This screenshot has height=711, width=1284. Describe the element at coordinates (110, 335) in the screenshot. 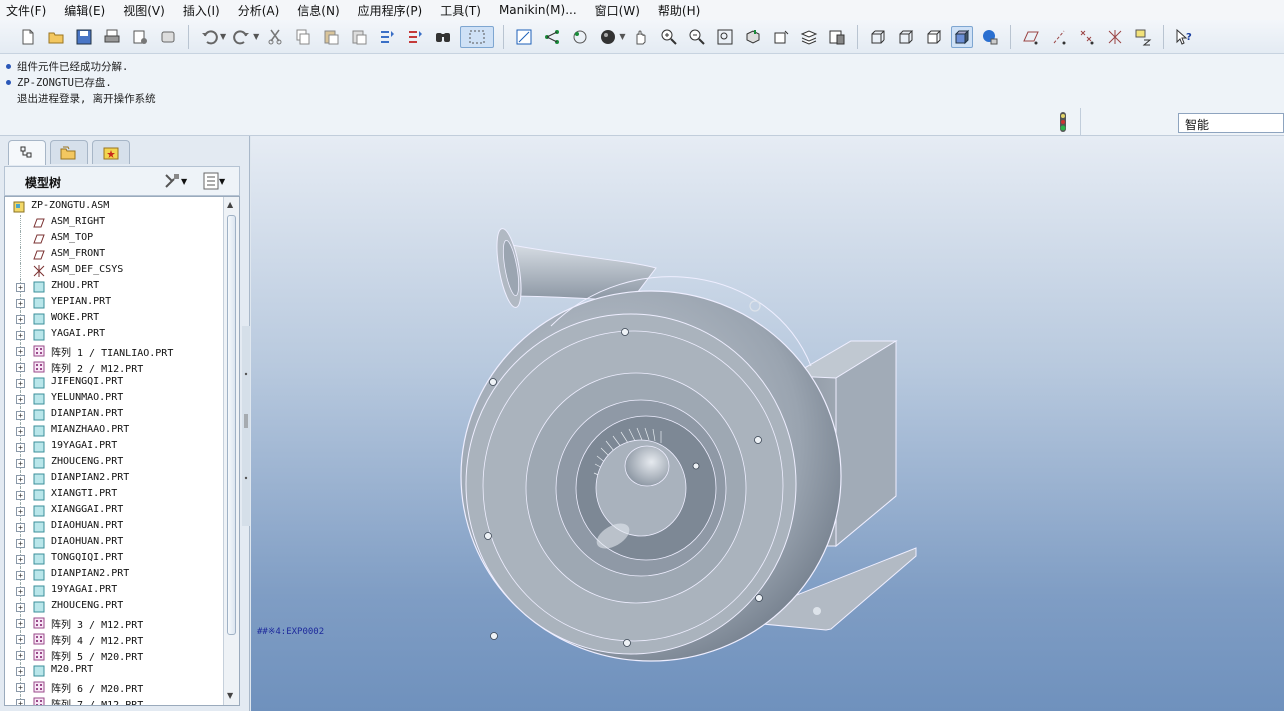

I see `tree-row: + YAGAI.PRT` at that location.